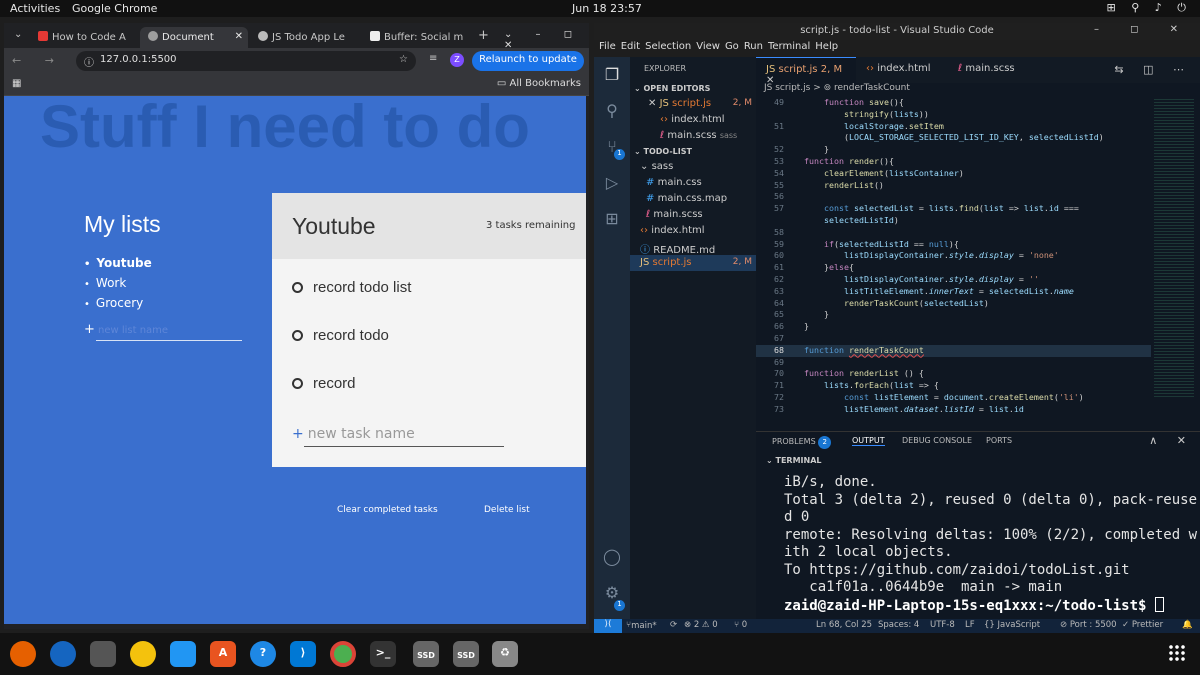 This screenshot has width=1200, height=675. I want to click on source-control-icon: ⑂, so click(612, 147).